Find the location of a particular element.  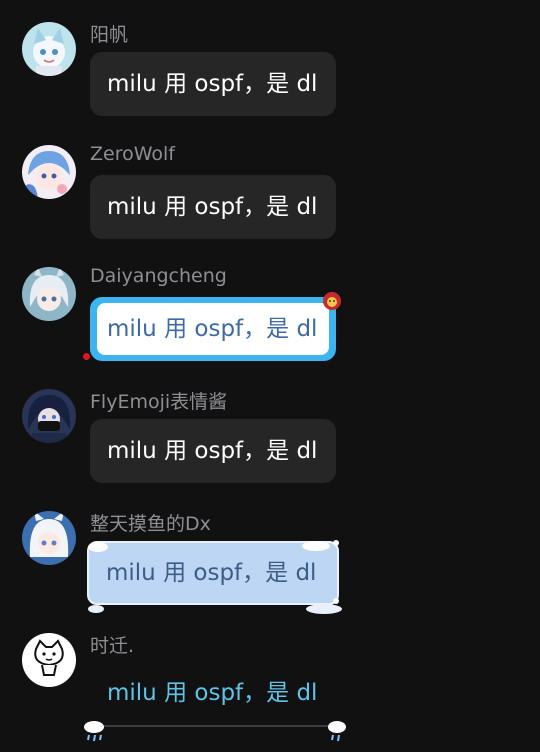

sender-name: Daiyangcheng is located at coordinates (158, 276).